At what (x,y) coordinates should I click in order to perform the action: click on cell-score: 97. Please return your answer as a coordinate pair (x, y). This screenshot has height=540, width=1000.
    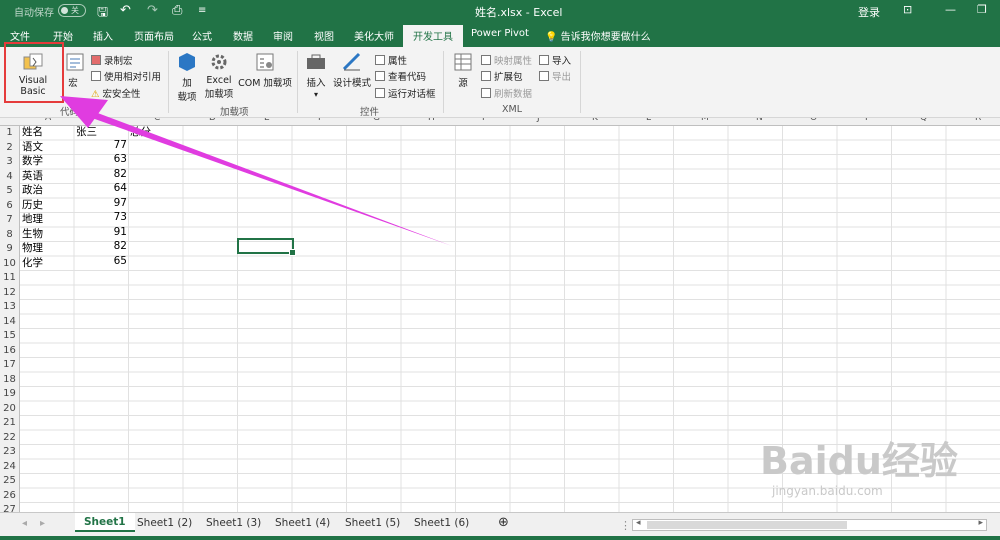
    Looking at the image, I should click on (102, 203).